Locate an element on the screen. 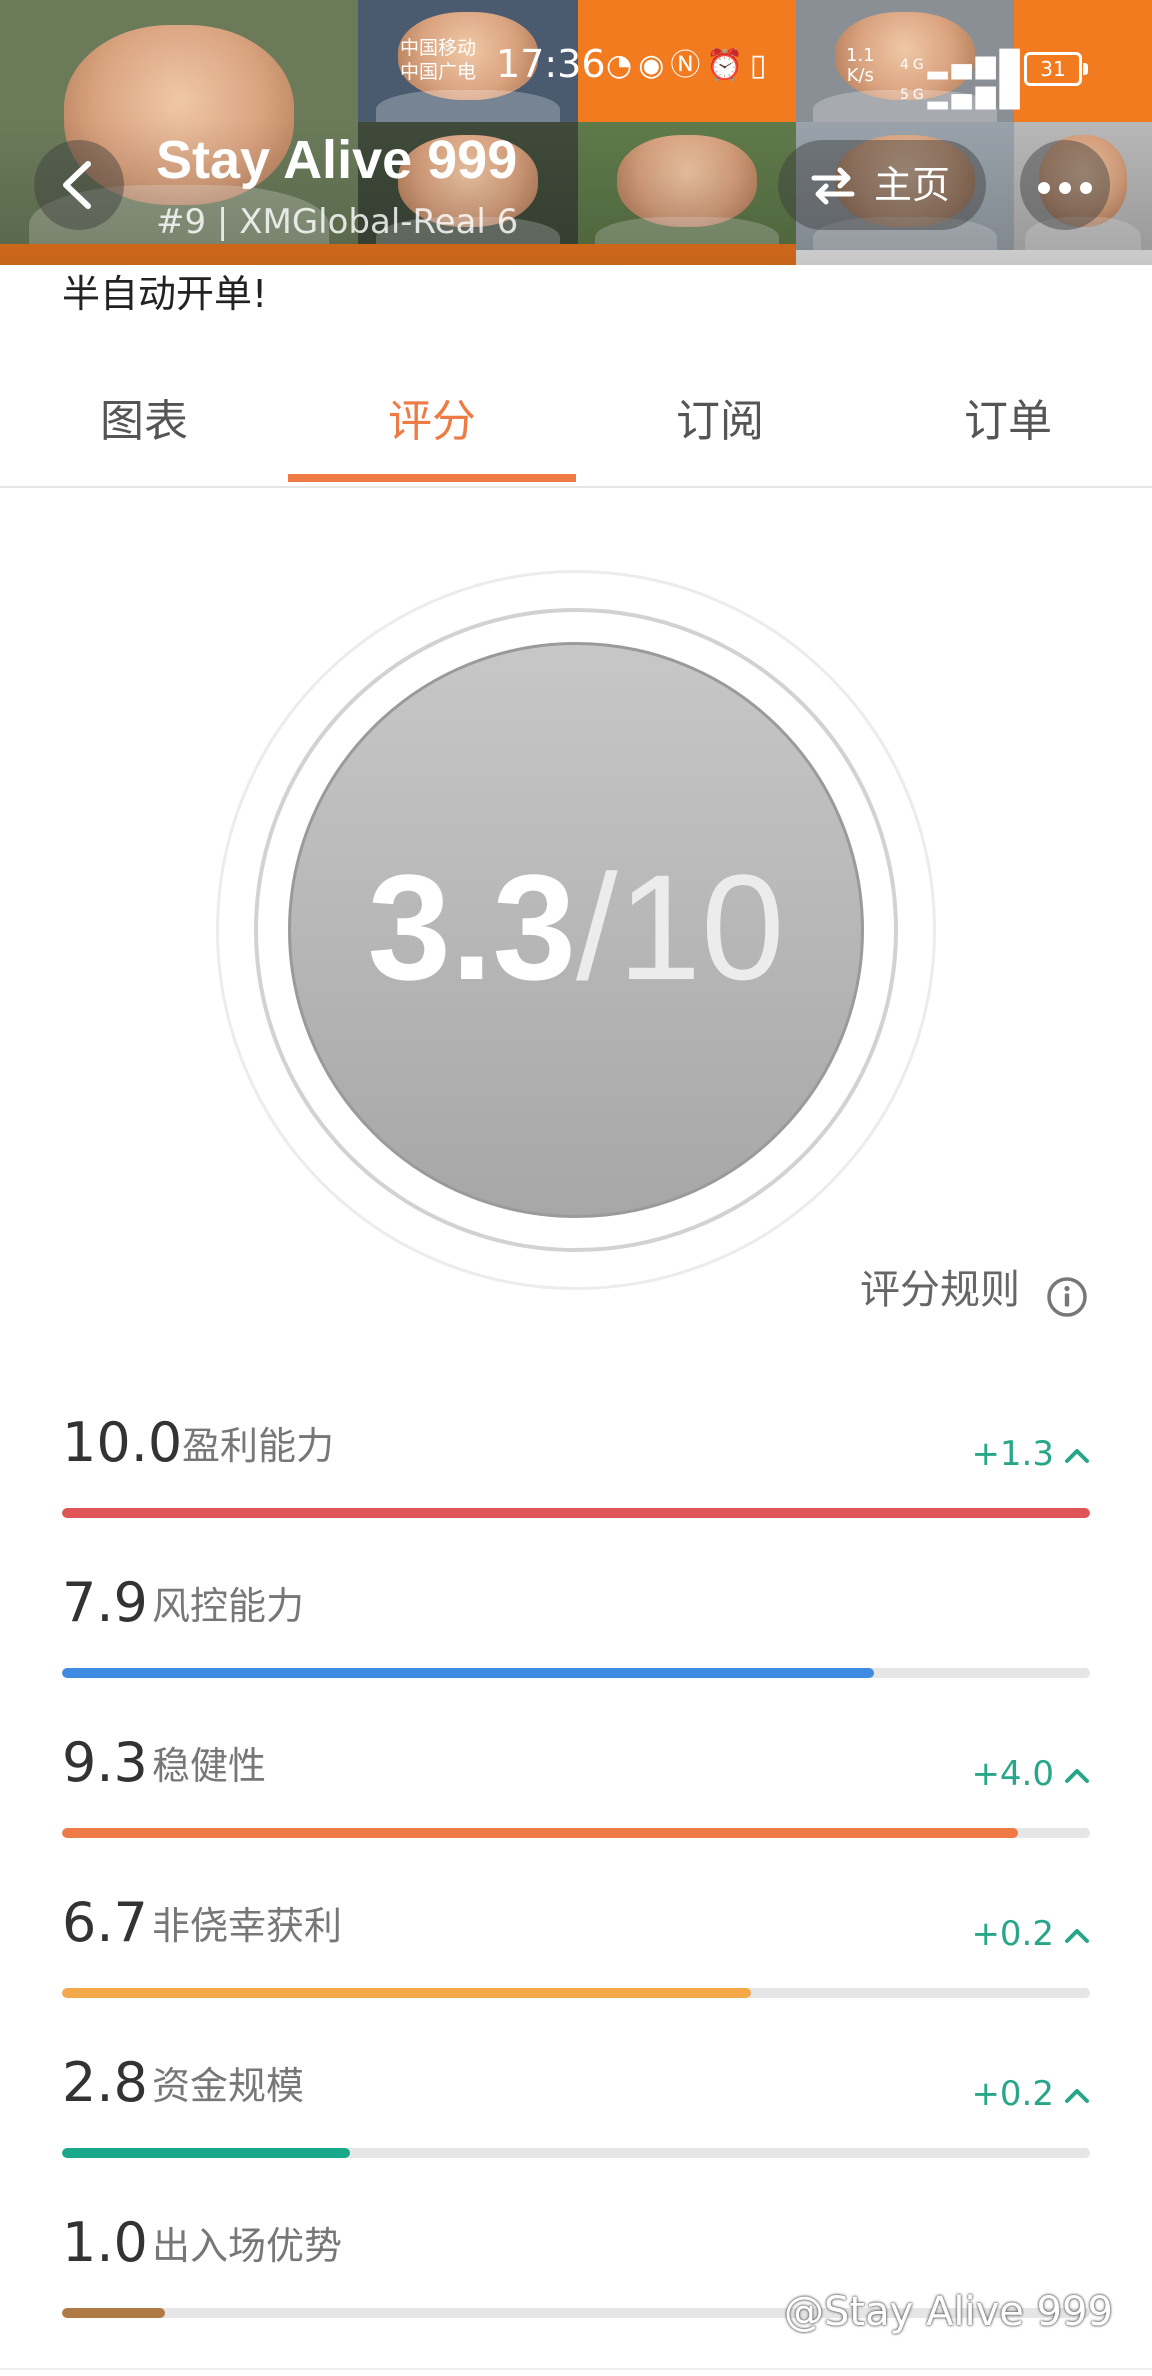 This screenshot has height=2376, width=1152. chevron-left-icon is located at coordinates (77, 185).